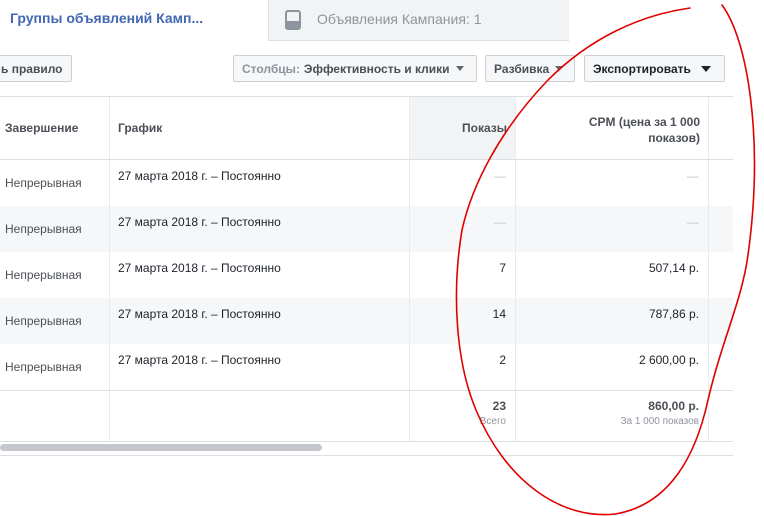  I want to click on total-impressions-caption: Всего, so click(492, 421).